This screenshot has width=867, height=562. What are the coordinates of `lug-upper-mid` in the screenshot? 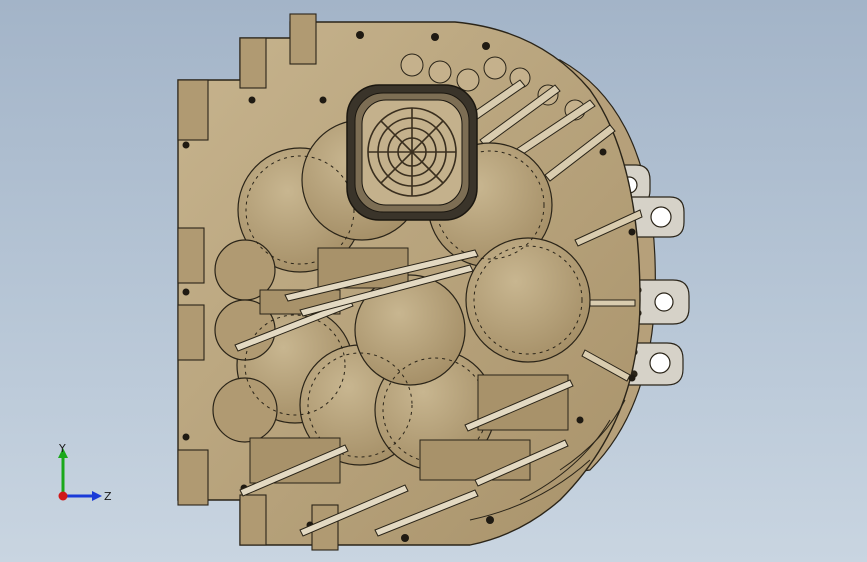 It's located at (191, 255).